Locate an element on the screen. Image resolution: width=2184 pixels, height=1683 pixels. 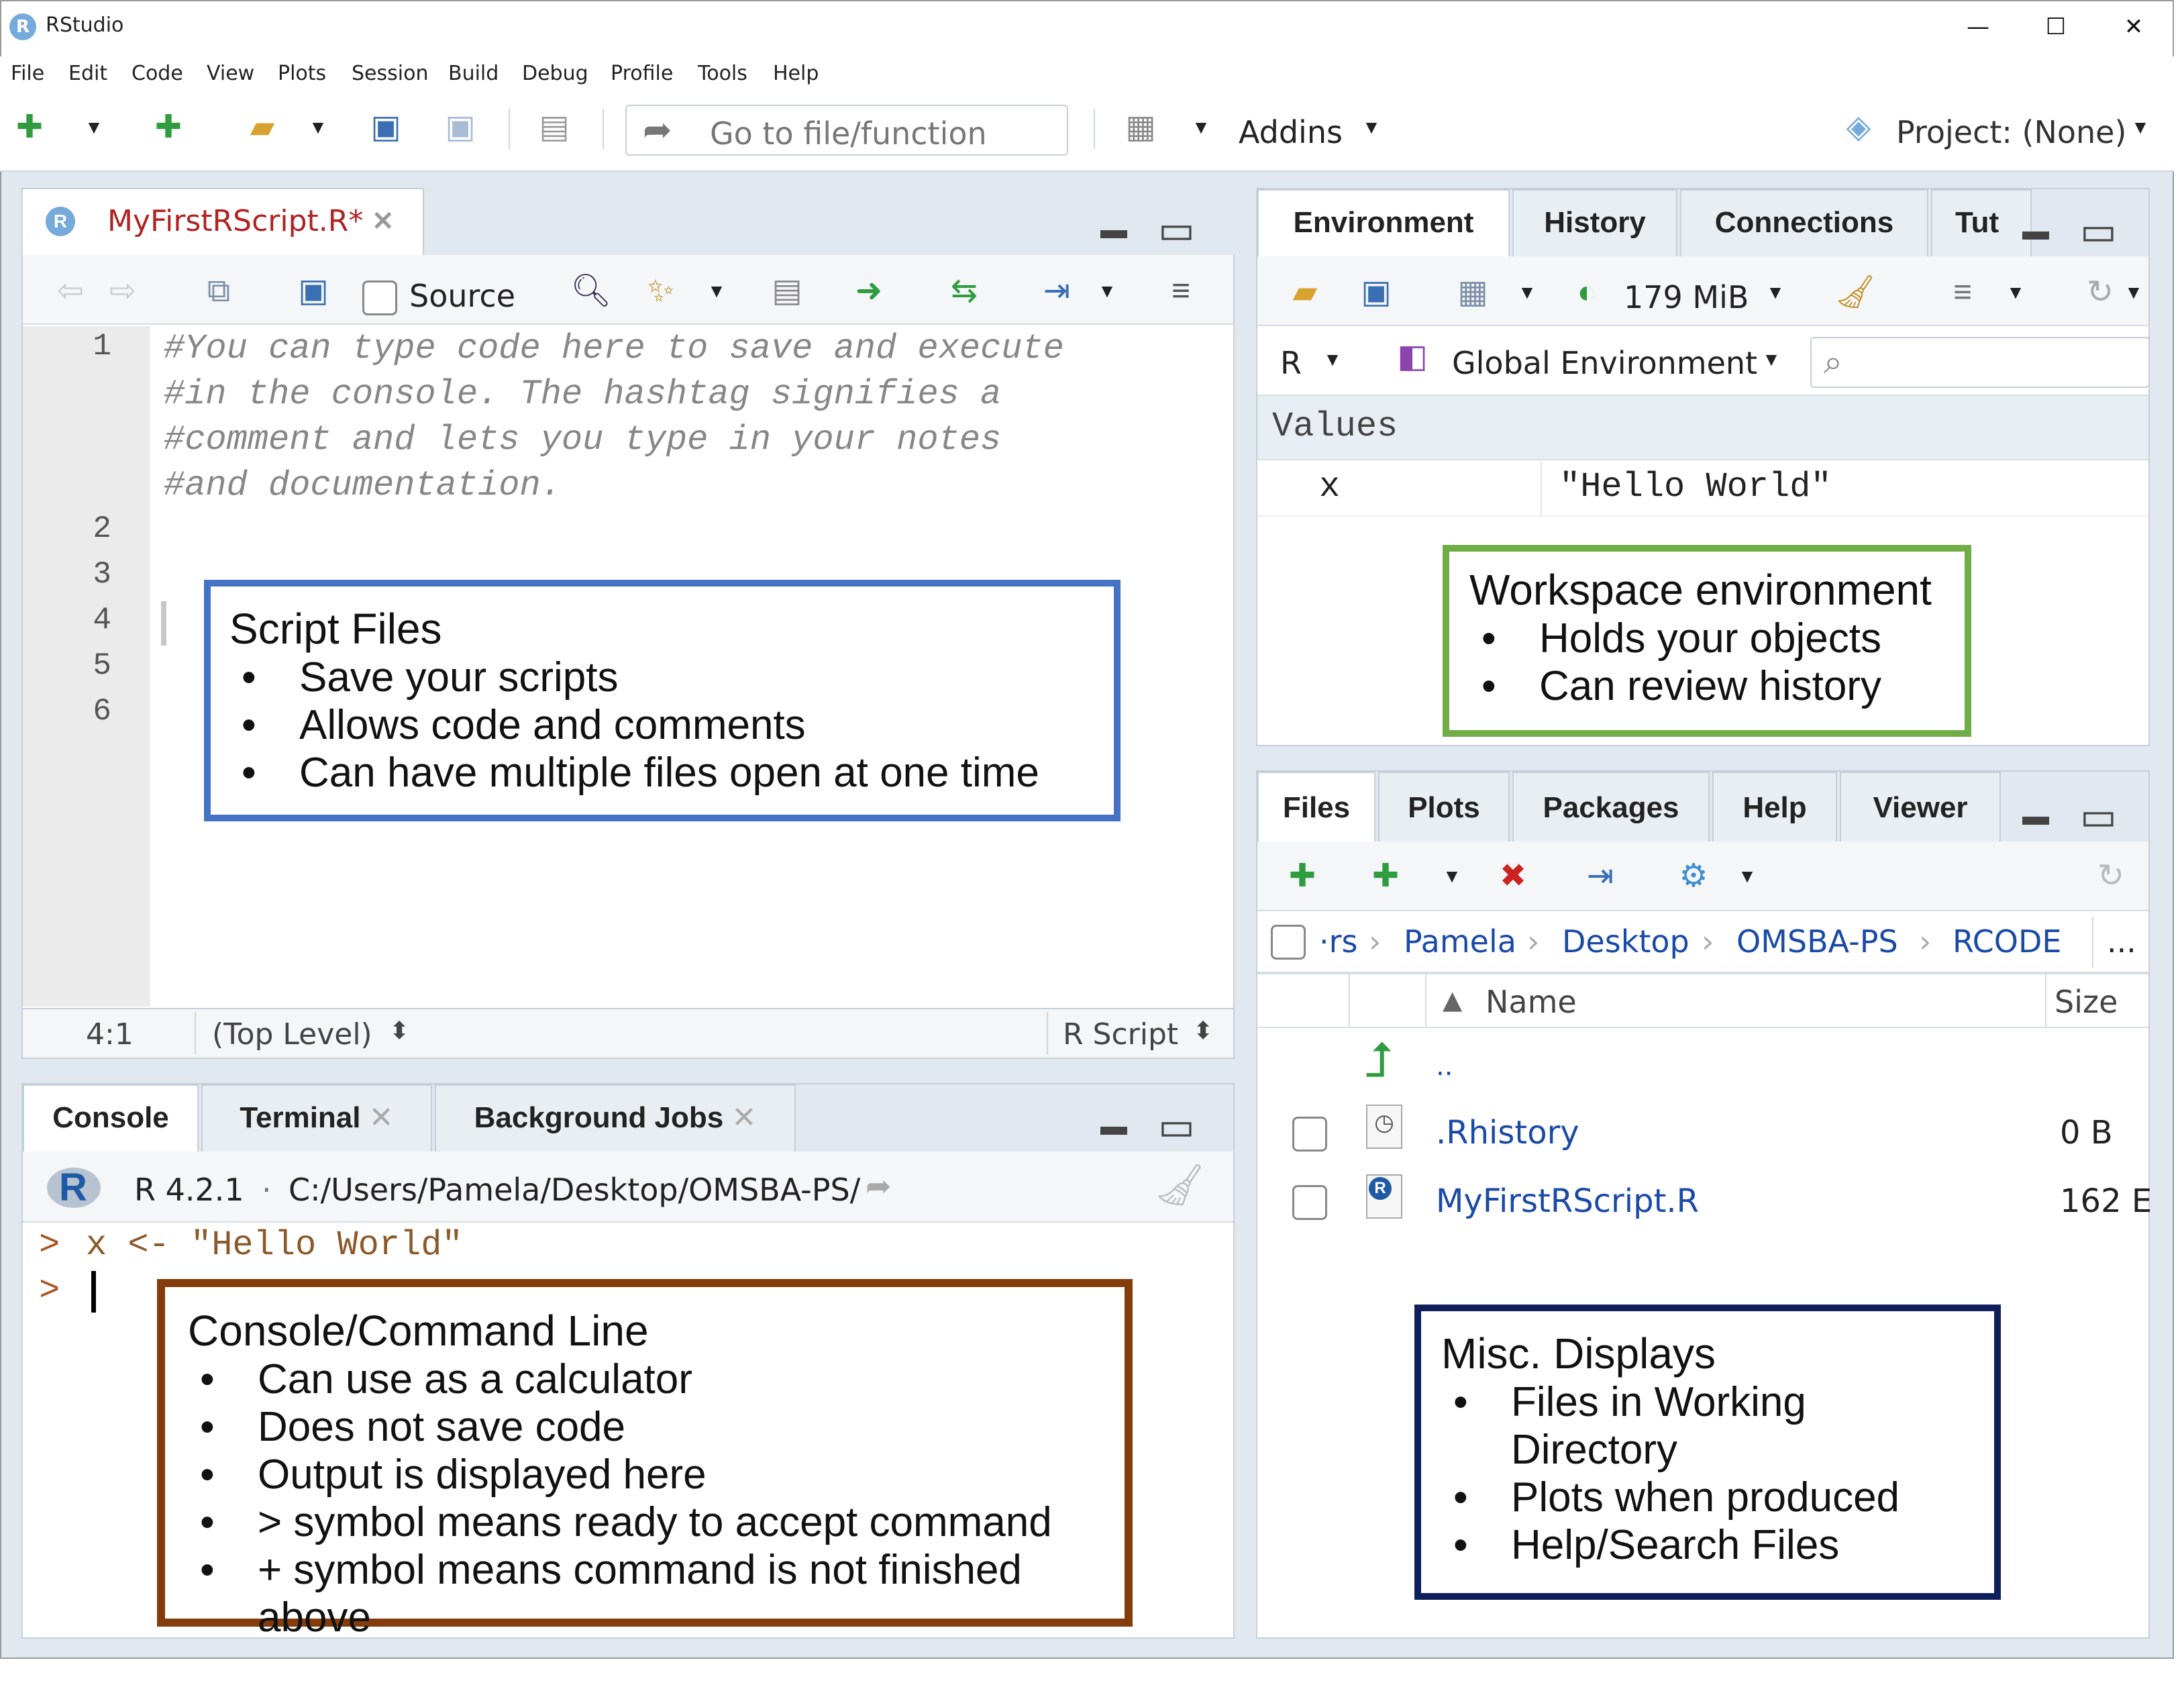
scope-selector: (Top Level) is located at coordinates (292, 1034).